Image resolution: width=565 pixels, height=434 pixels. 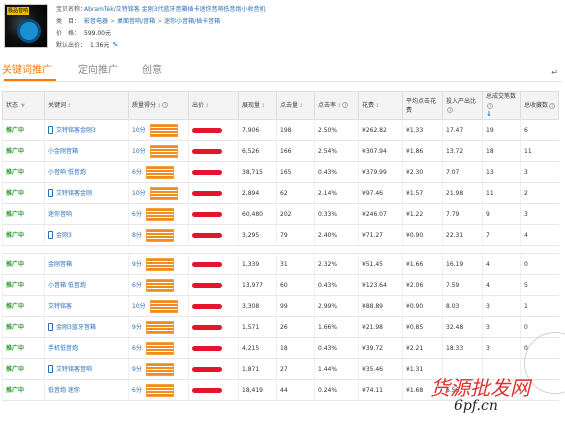 What do you see at coordinates (136, 21) in the screenshot?
I see `category-level-2: 桌面音响/音箱` at bounding box center [136, 21].